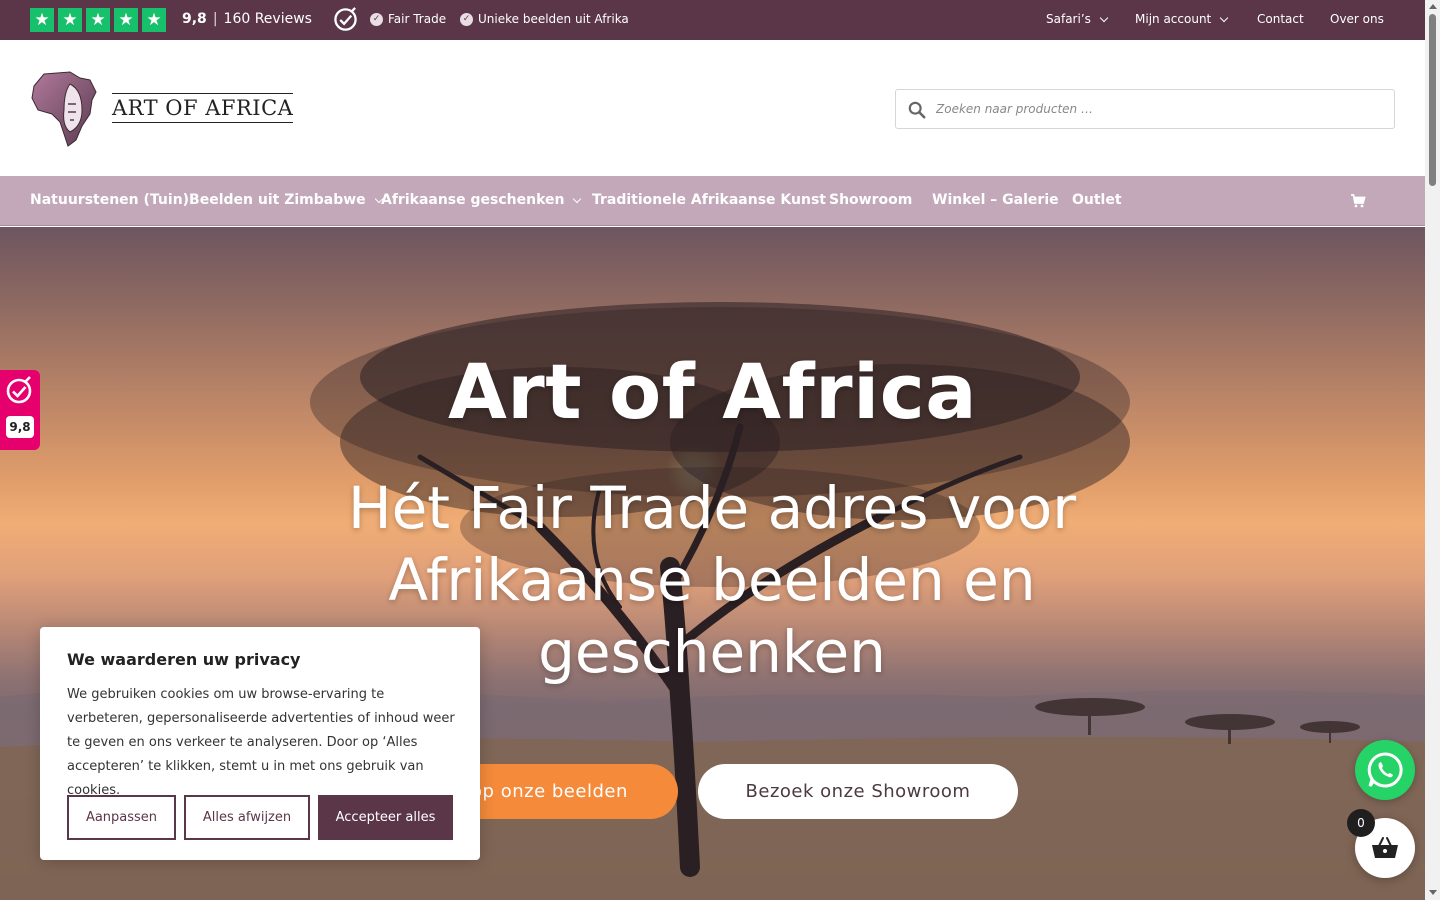 Image resolution: width=1440 pixels, height=900 pixels. What do you see at coordinates (473, 200) in the screenshot?
I see `nav-item-label: Afrikaanse geschenken` at bounding box center [473, 200].